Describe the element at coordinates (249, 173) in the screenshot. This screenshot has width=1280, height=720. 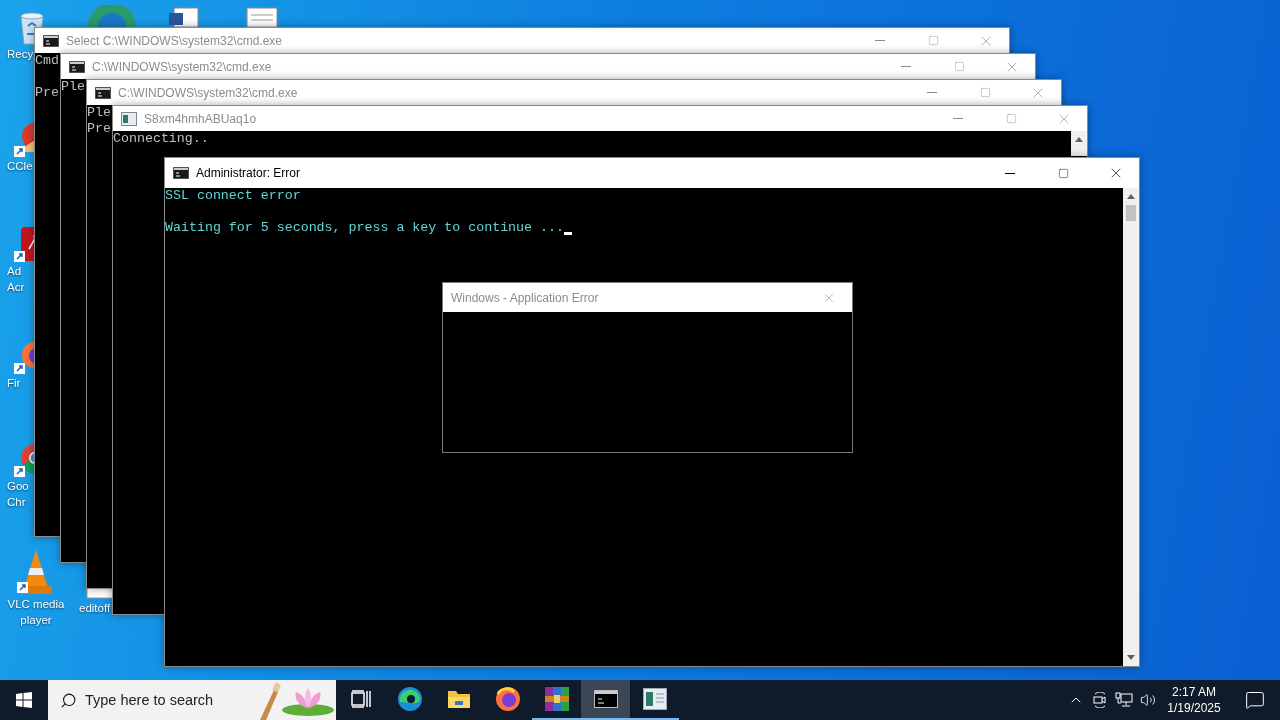
I see `window-title: Administrator: Error` at that location.